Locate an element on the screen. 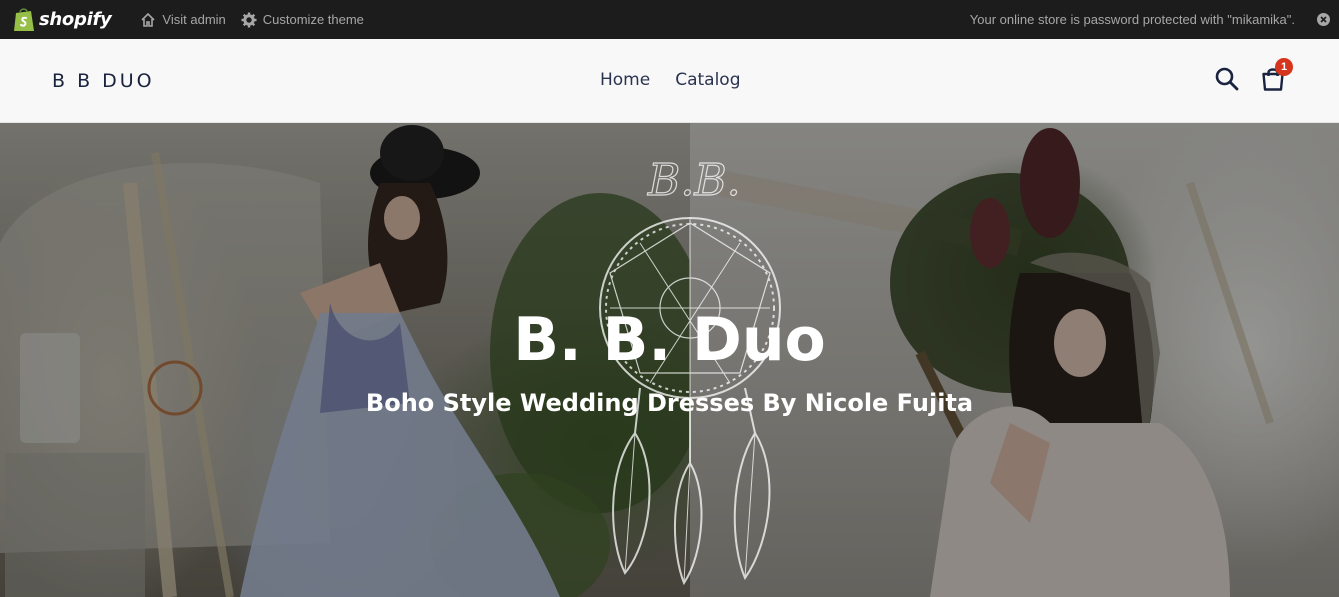  shopify-logo: shopify is located at coordinates (62, 19).